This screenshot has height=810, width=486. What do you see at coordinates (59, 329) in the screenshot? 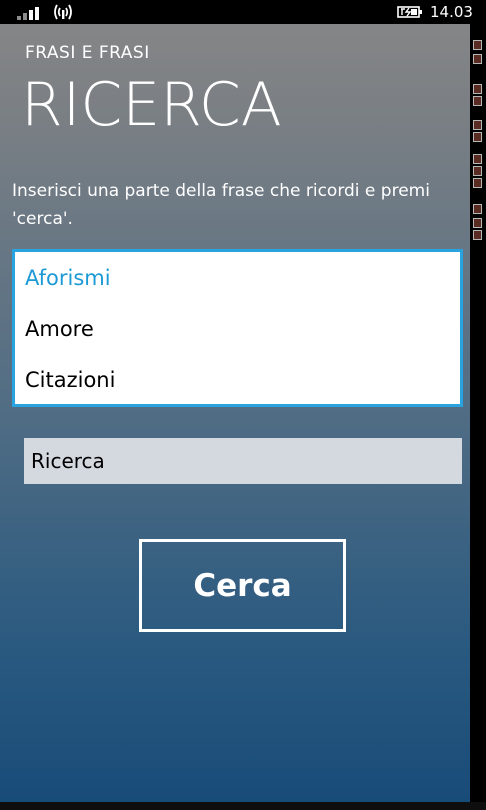
I see `category-item-amore: Amore` at bounding box center [59, 329].